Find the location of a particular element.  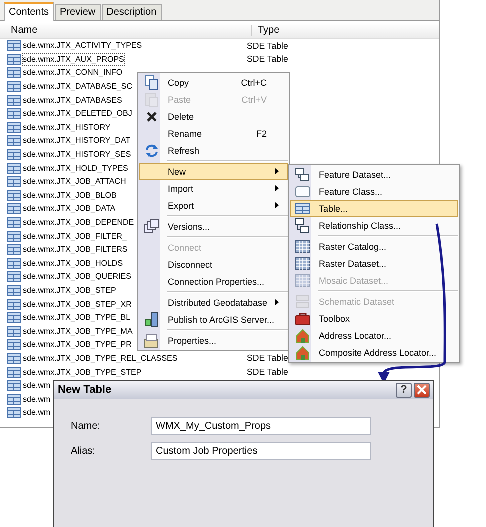

dialog-title: New Table is located at coordinates (85, 390).